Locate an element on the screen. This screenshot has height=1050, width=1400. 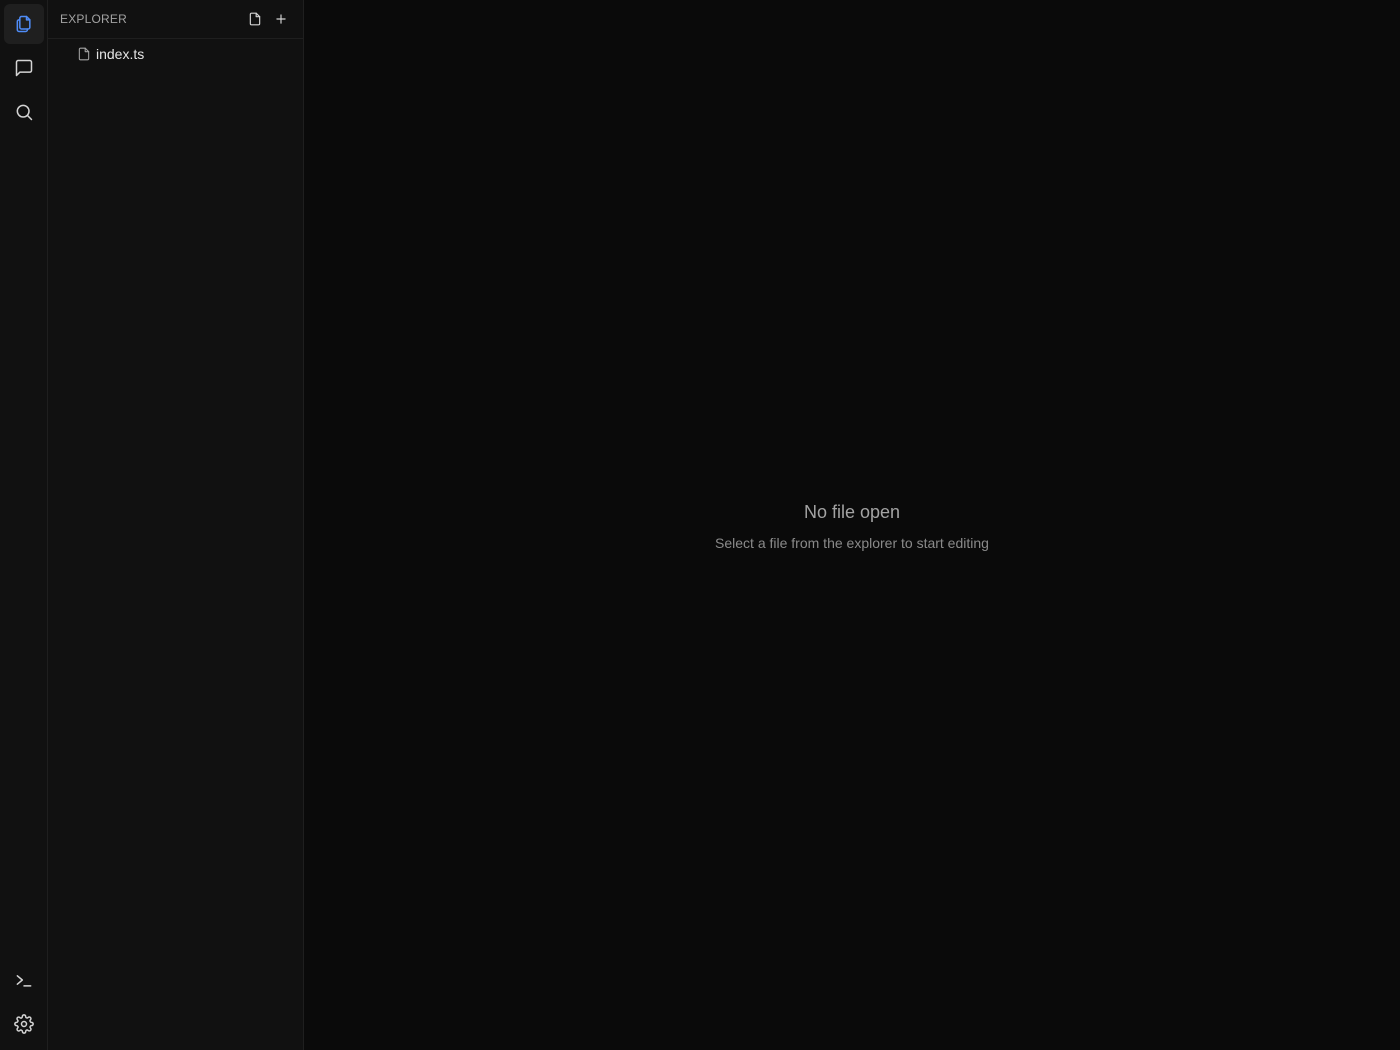
search-button is located at coordinates (24, 112).